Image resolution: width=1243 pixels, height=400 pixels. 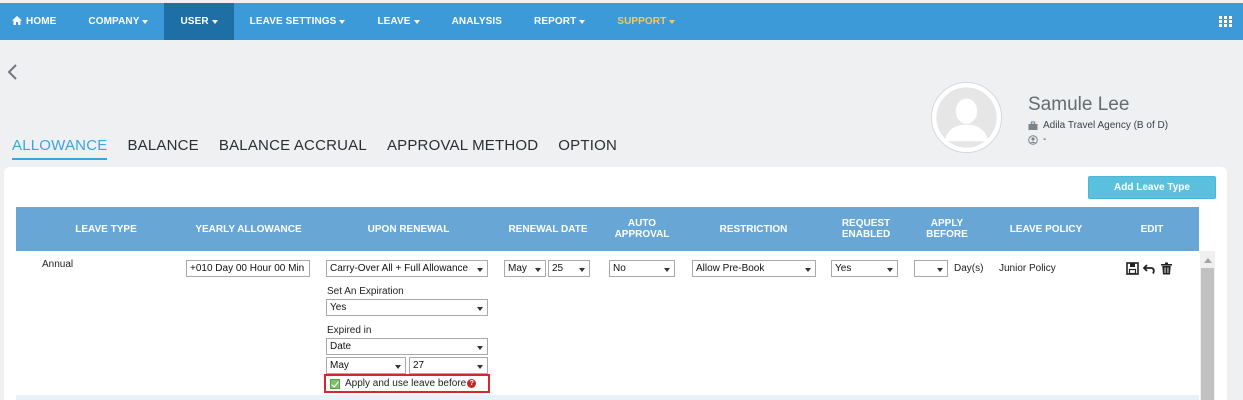 What do you see at coordinates (555, 21) in the screenshot?
I see `nav-label-report: REPORT` at bounding box center [555, 21].